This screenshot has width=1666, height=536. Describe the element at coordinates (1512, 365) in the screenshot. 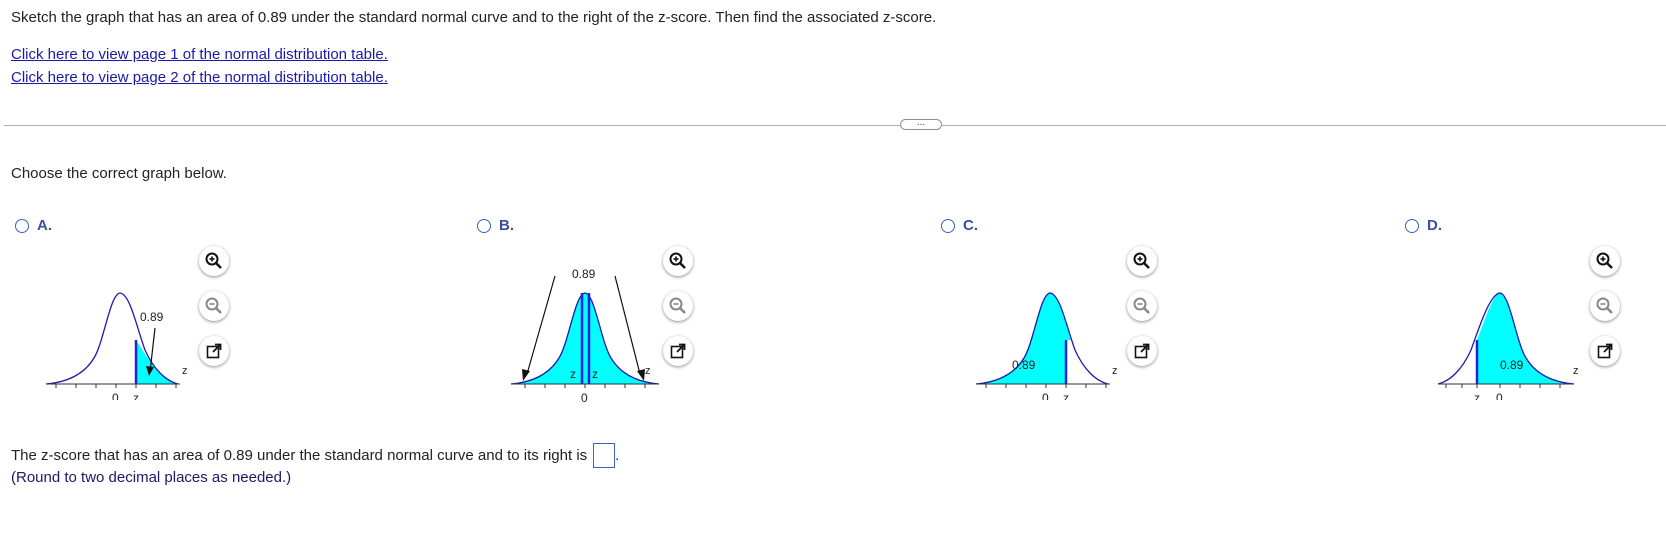

I see `graph-d-area-label: 0.89` at that location.